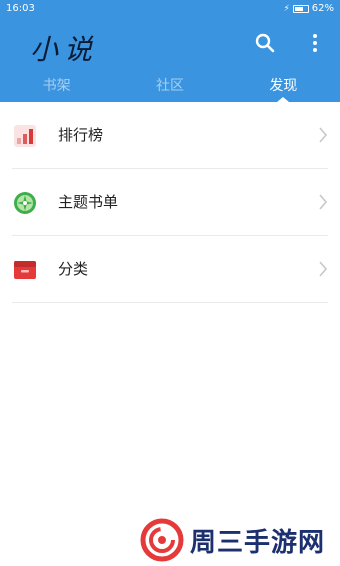 This screenshot has height=566, width=340. I want to click on site-watermark: 周三手游网, so click(240, 540).